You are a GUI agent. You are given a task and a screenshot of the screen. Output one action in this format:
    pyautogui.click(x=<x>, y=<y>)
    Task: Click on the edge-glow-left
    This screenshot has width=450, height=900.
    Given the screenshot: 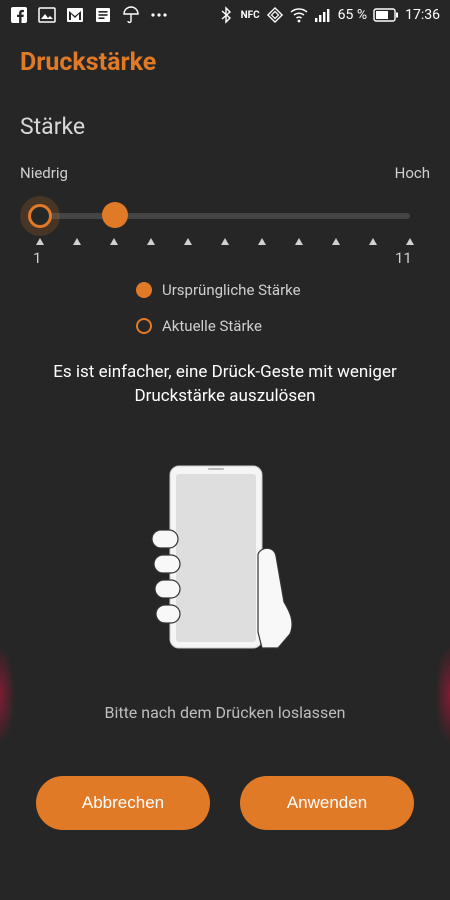 What is the action you would take?
    pyautogui.click(x=7, y=695)
    